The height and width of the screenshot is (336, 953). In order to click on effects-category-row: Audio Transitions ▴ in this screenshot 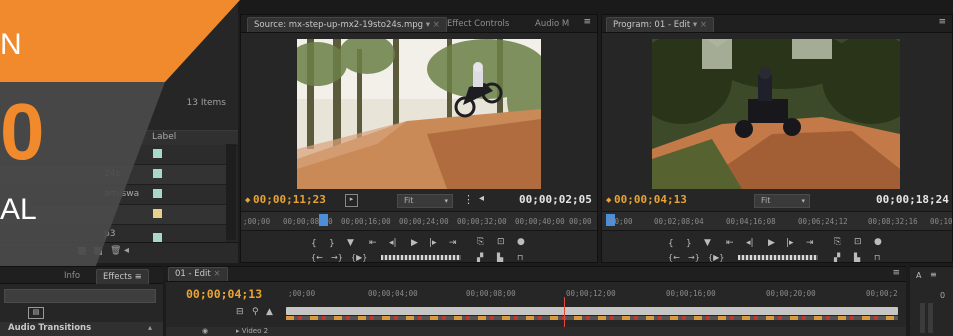, I will do `click(81, 329)`.